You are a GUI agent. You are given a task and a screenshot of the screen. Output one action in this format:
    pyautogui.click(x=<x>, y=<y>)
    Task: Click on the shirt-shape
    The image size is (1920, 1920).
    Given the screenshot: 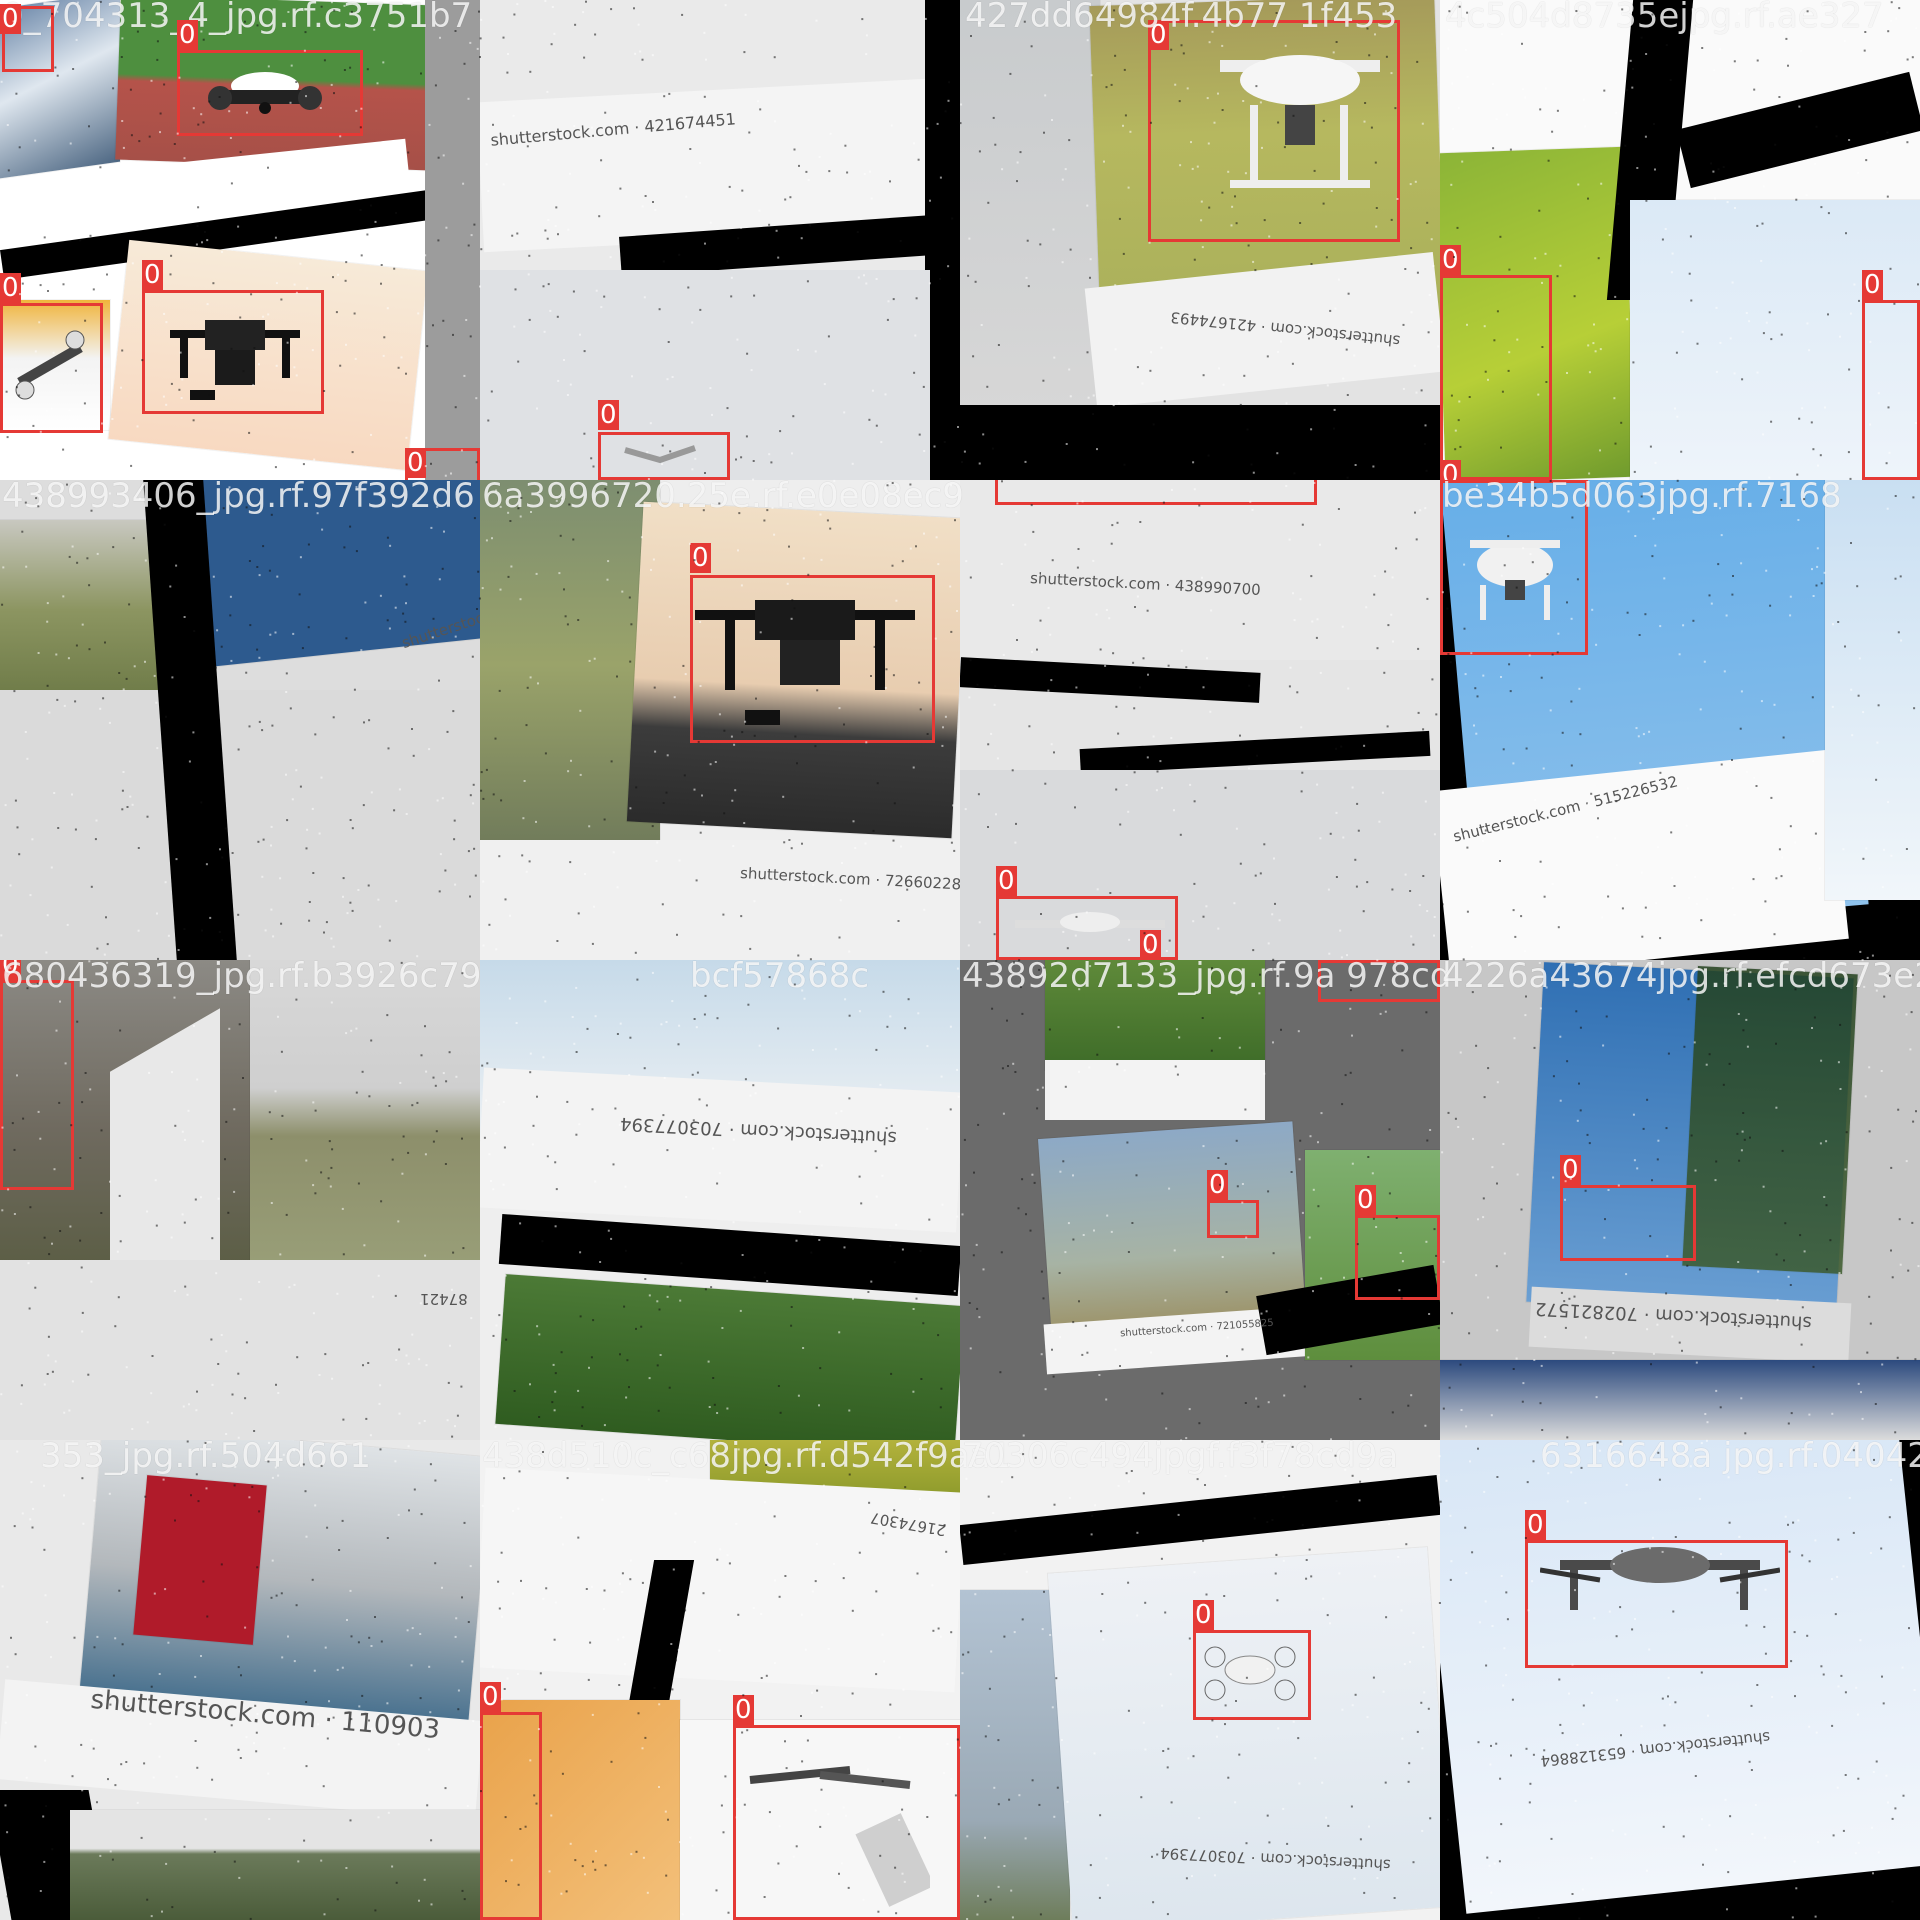 What is the action you would take?
    pyautogui.click(x=200, y=1560)
    